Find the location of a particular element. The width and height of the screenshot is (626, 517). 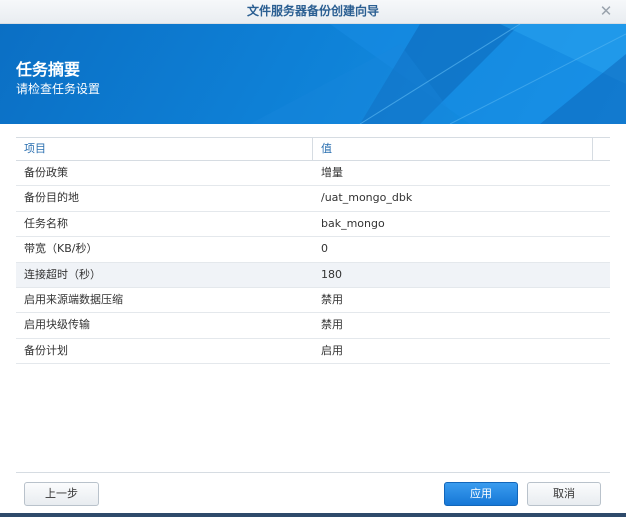

row-key: 备份政策 is located at coordinates (46, 172).